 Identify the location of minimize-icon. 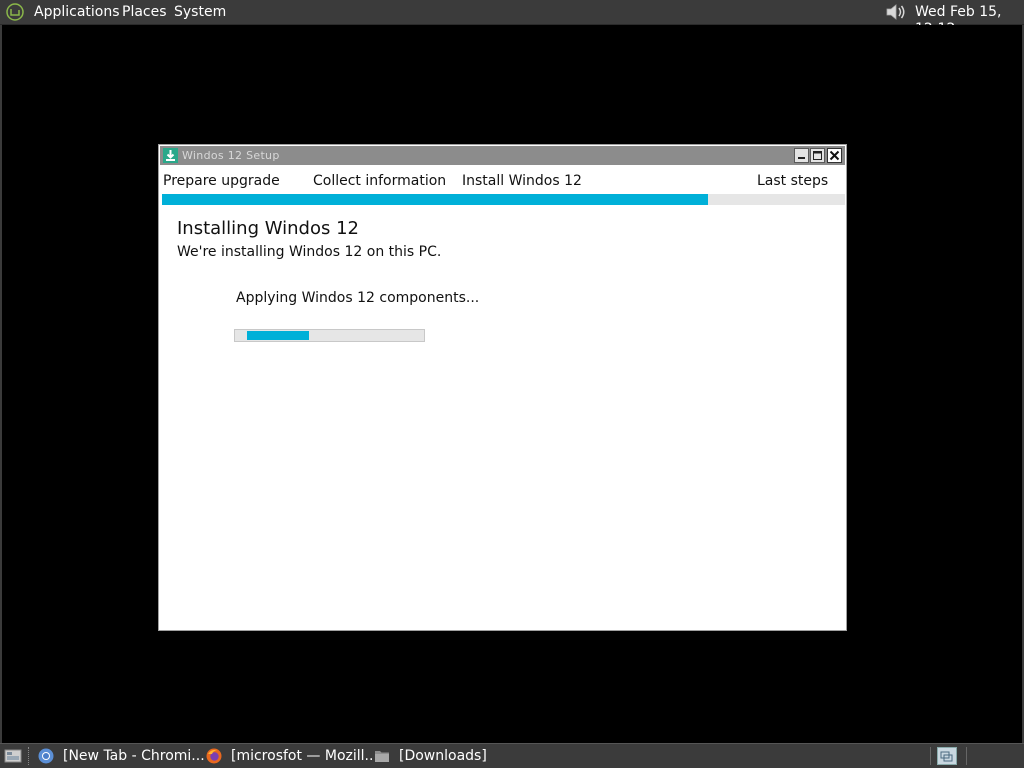
(801, 158).